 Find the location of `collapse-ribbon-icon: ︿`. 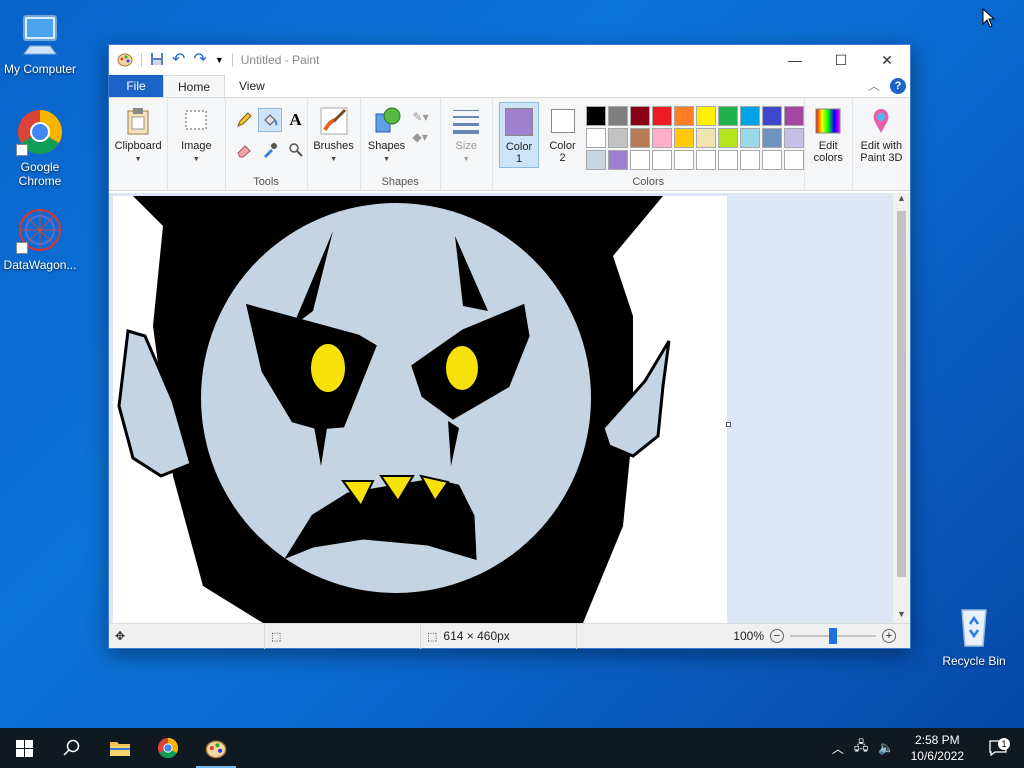

collapse-ribbon-icon: ︿ is located at coordinates (874, 85).